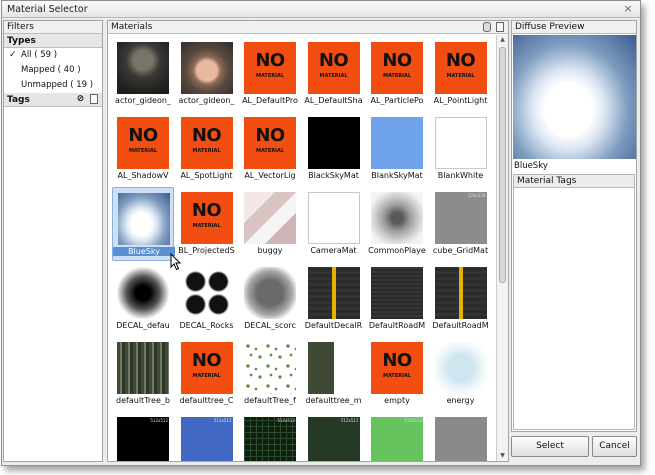 This screenshot has height=475, width=655. I want to click on material-tile: BlackSkyMat, so click(334, 149).